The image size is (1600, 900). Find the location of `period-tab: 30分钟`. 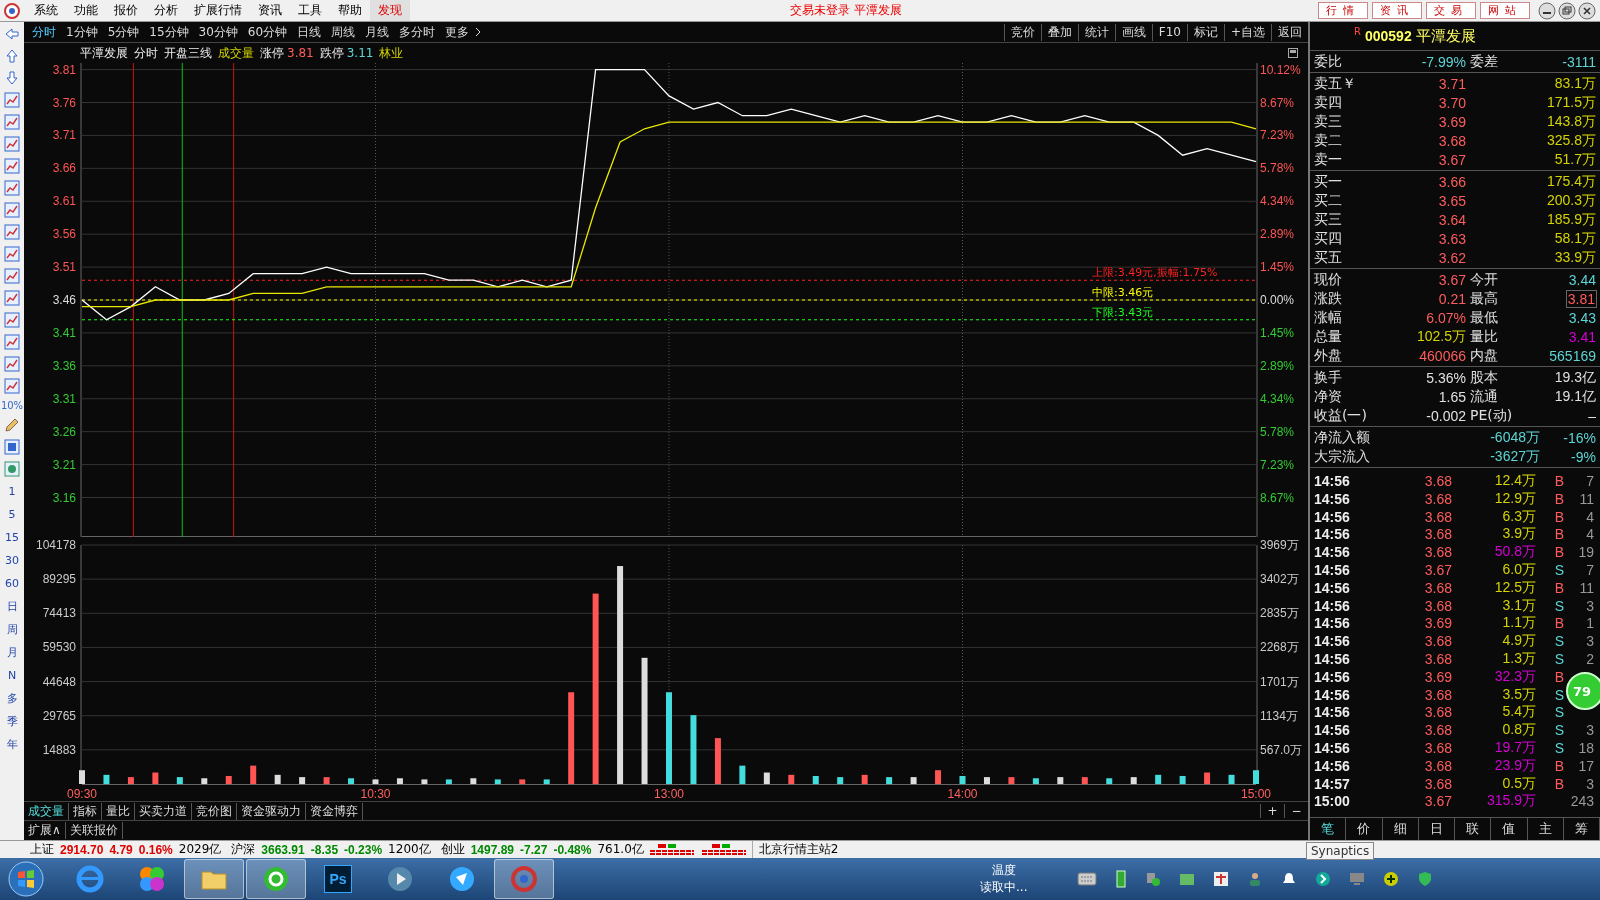

period-tab: 30分钟 is located at coordinates (218, 32).